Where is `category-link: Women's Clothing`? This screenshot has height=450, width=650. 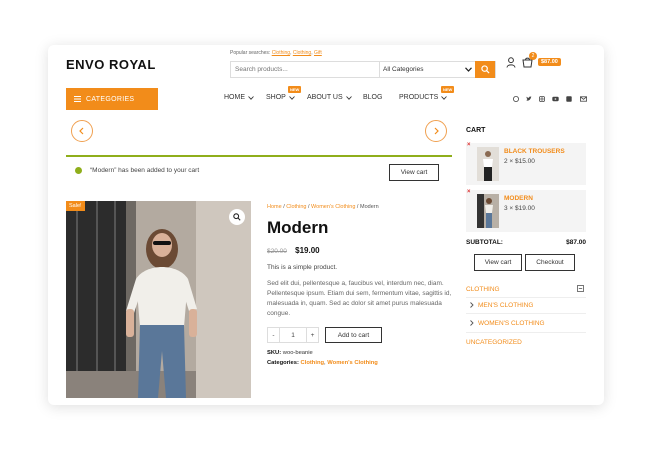 category-link: Women's Clothing is located at coordinates (352, 363).